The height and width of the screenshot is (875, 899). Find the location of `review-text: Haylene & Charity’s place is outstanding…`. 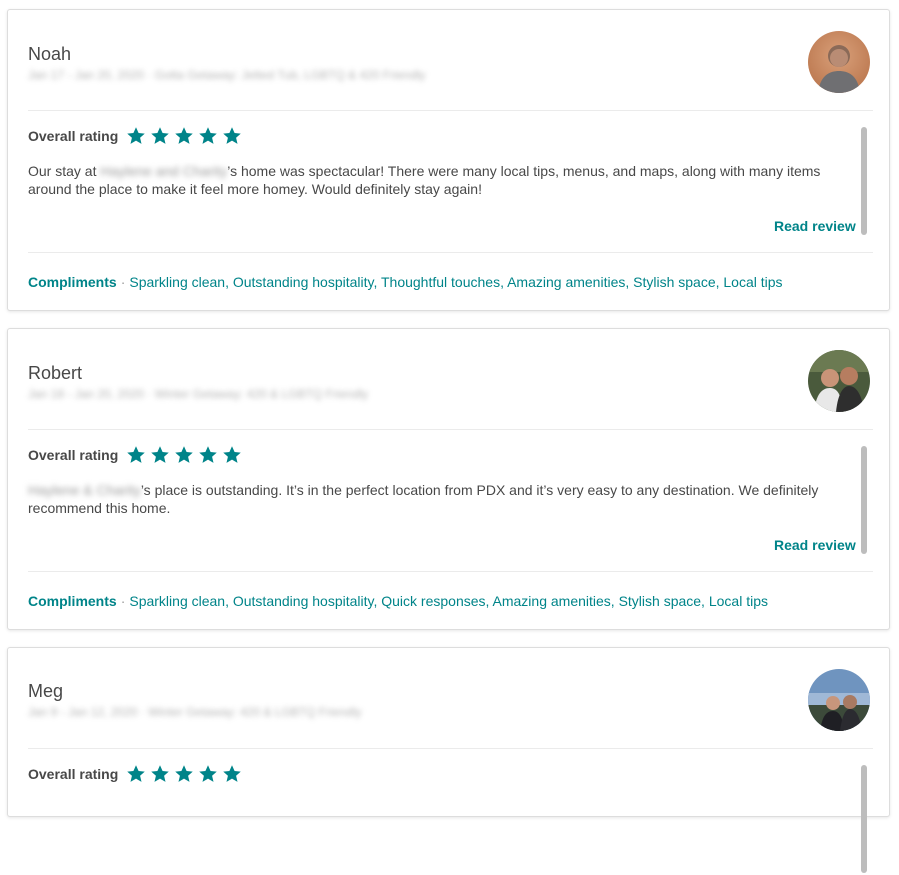

review-text: Haylene & Charity’s place is outstanding… is located at coordinates (435, 499).